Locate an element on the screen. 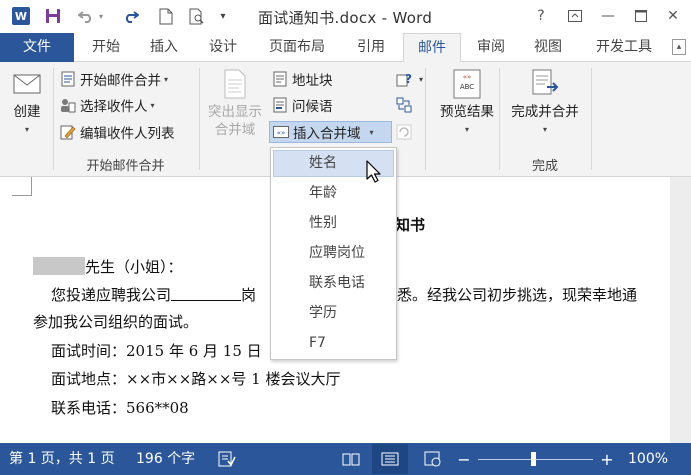  company-blank is located at coordinates (206, 293).